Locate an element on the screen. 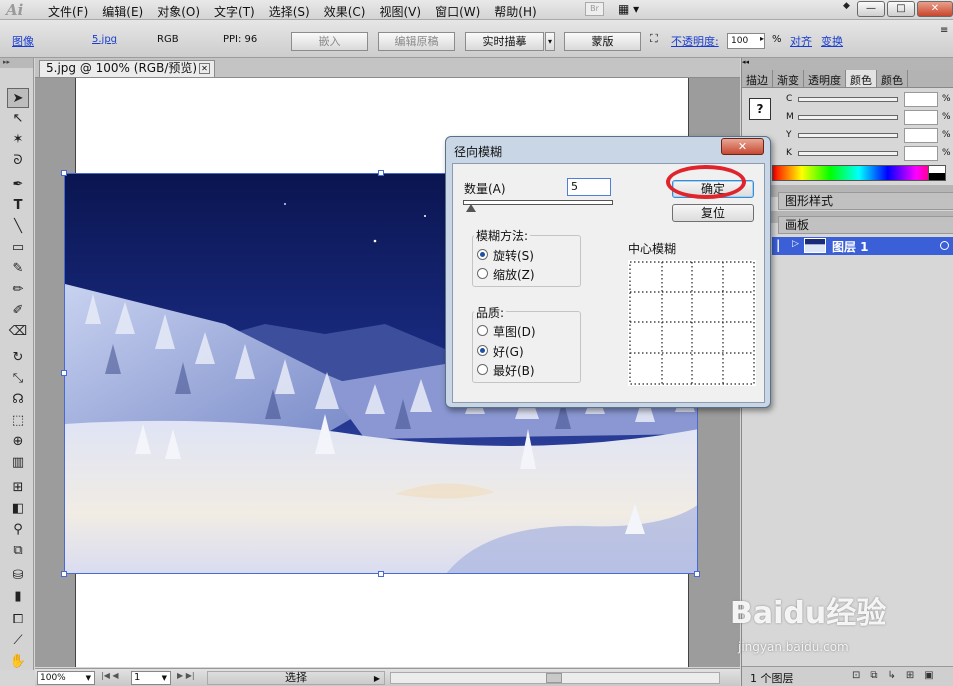 Image resolution: width=953 pixels, height=686 pixels. cyan-slider is located at coordinates (848, 99).